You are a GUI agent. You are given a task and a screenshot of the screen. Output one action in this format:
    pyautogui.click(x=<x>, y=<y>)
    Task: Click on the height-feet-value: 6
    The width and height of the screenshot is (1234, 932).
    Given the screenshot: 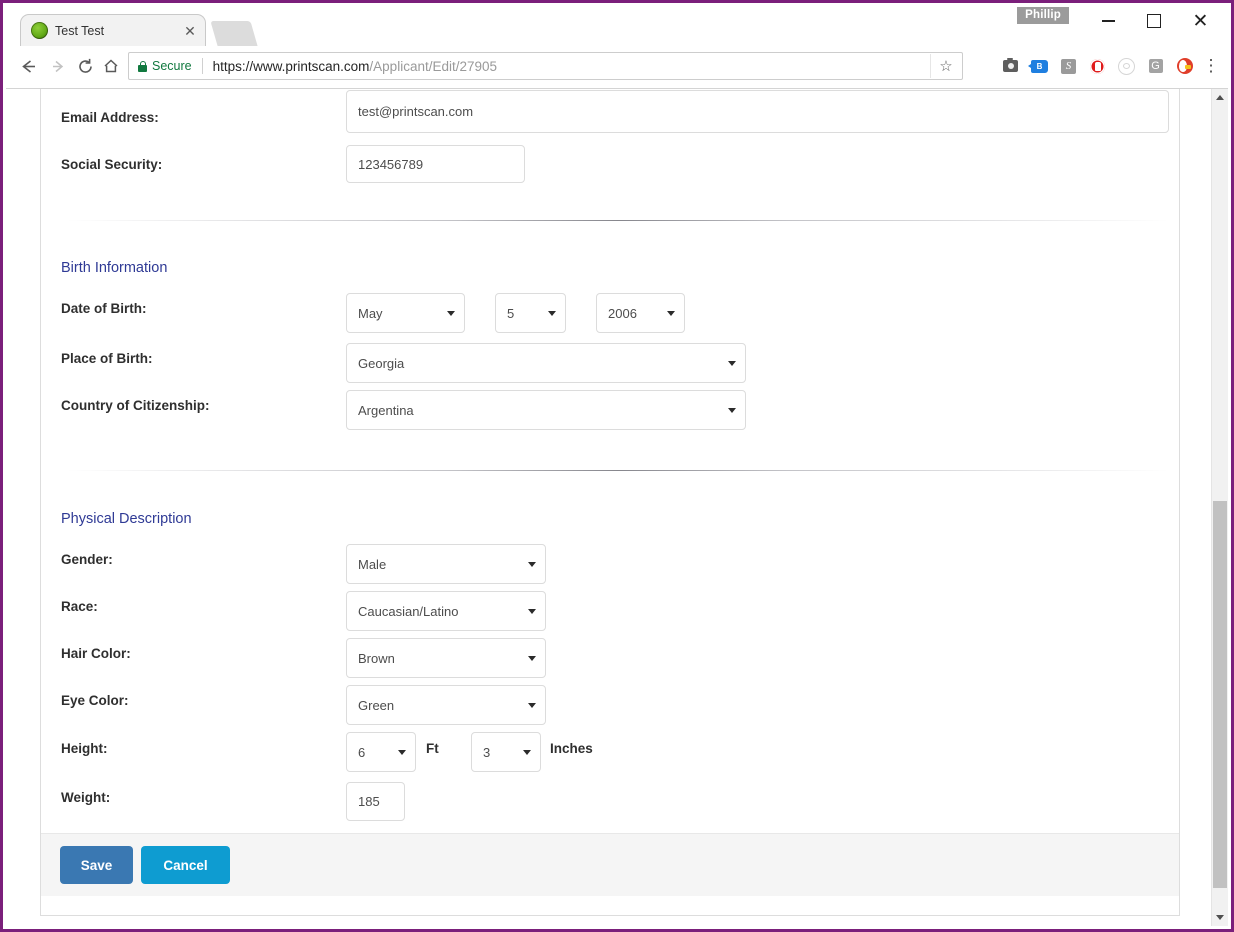 What is the action you would take?
    pyautogui.click(x=362, y=752)
    